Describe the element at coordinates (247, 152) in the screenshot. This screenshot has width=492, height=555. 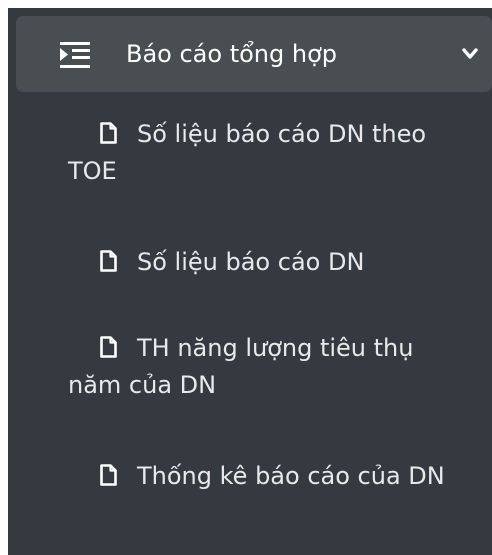
I see `submenu-item-label: Số liệu báo cáo DN theo TOE` at that location.